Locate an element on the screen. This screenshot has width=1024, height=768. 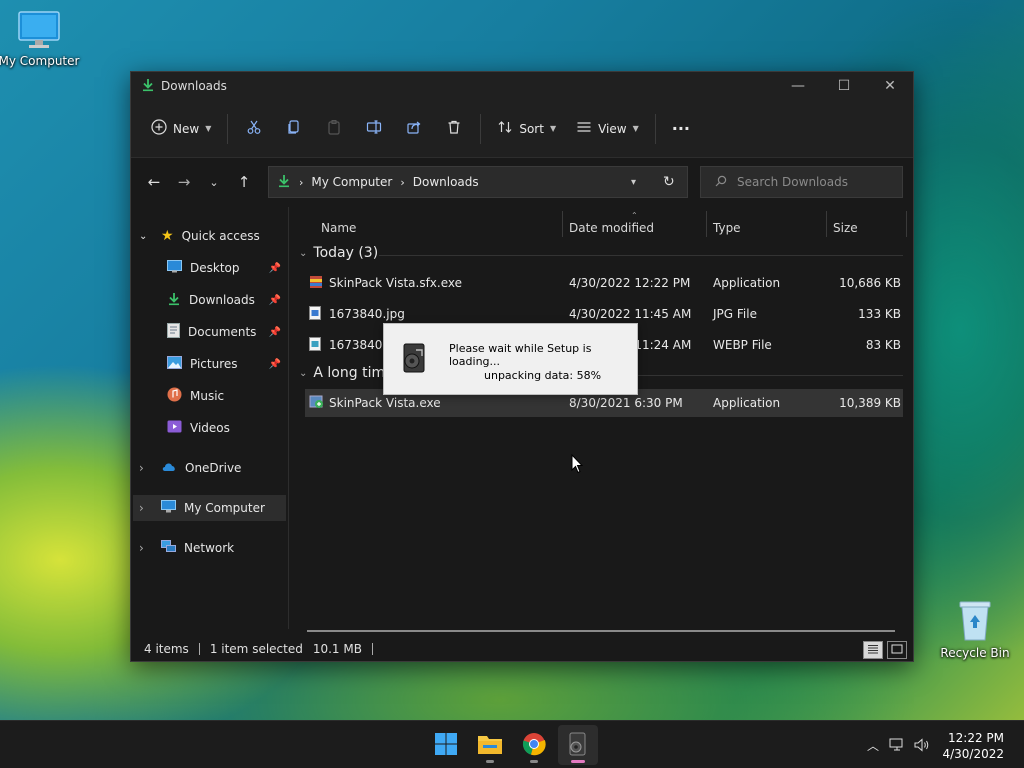
clock-time: 12:22 PM is located at coordinates (976, 738).